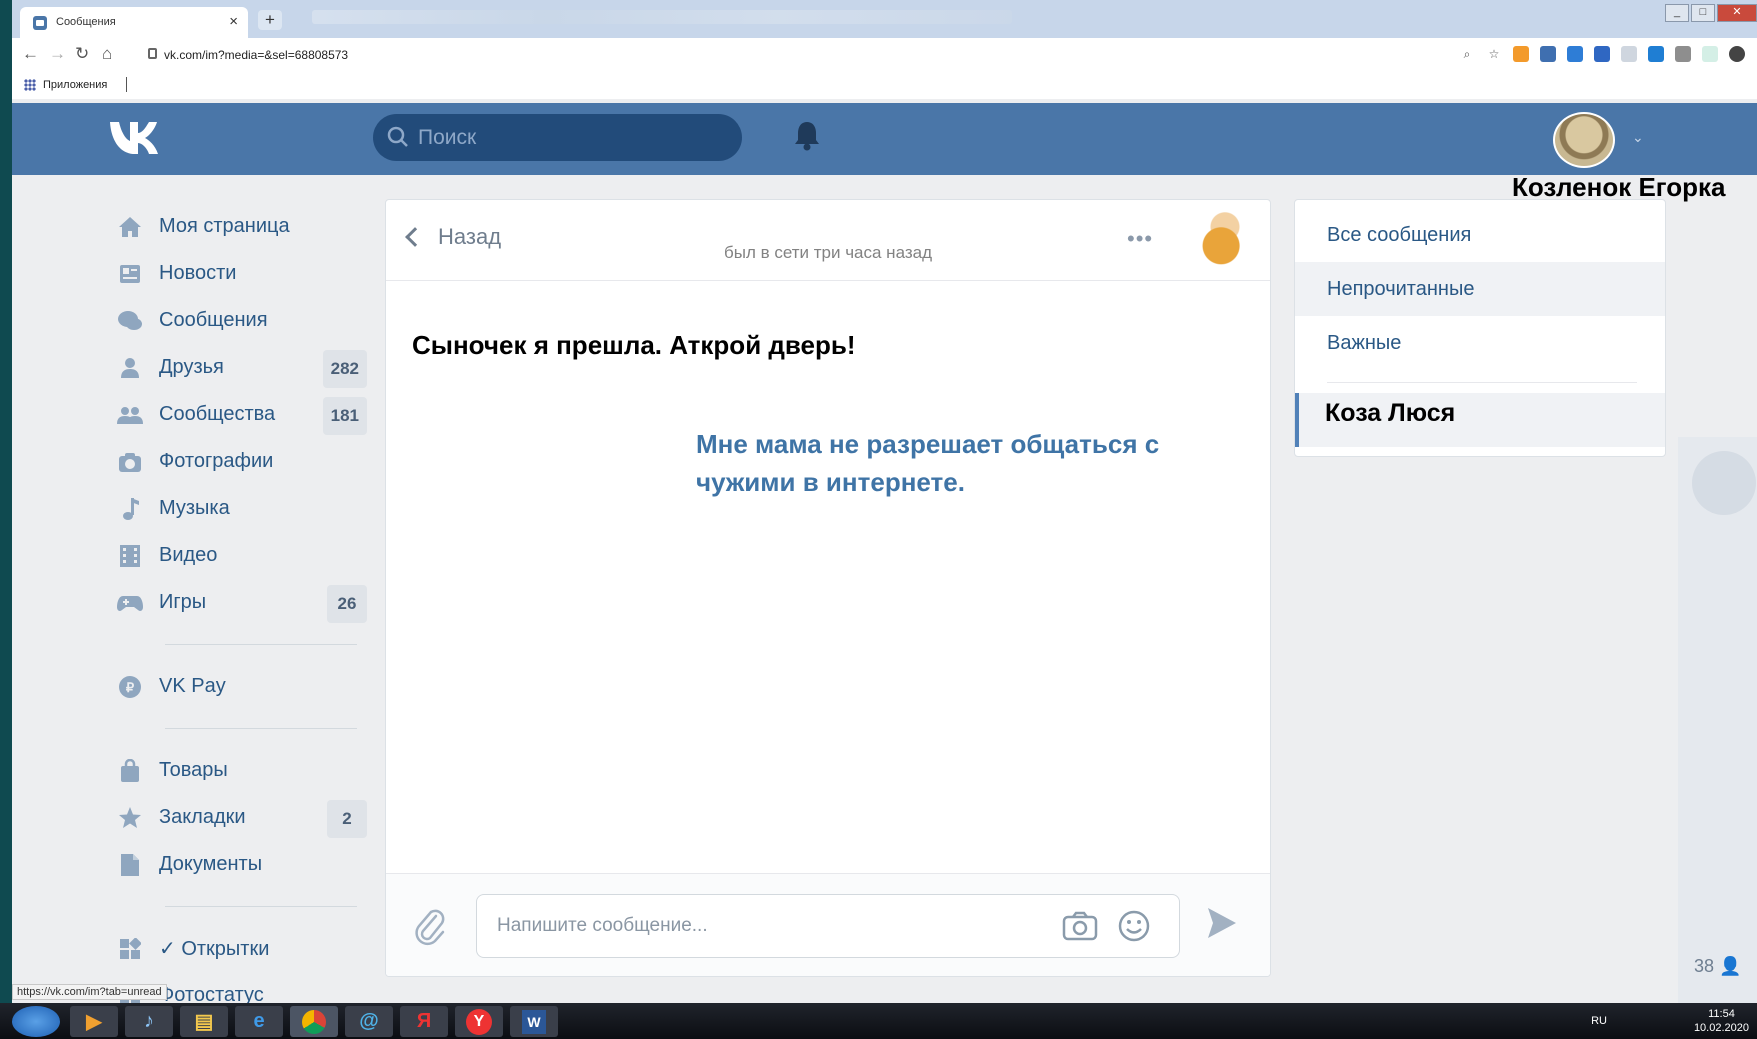 The height and width of the screenshot is (1039, 1757). What do you see at coordinates (1467, 54) in the screenshot?
I see `zoom-icon: ⌕` at bounding box center [1467, 54].